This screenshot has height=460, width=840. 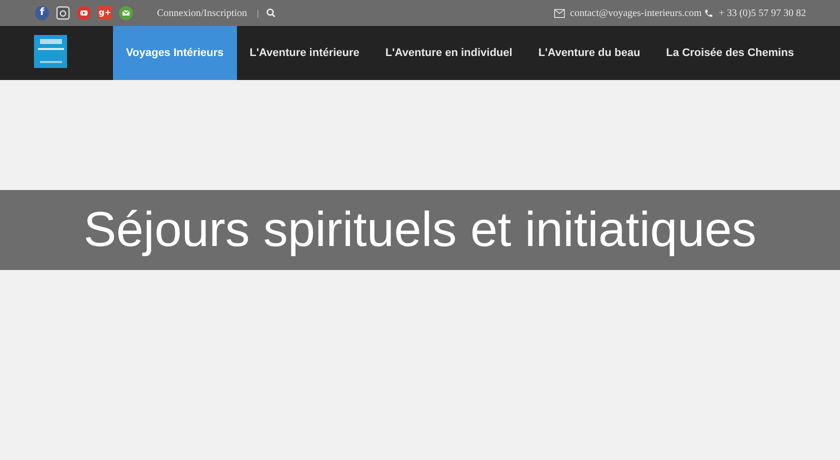 I want to click on nav-tab: La Croisée des Chemins, so click(x=730, y=53).